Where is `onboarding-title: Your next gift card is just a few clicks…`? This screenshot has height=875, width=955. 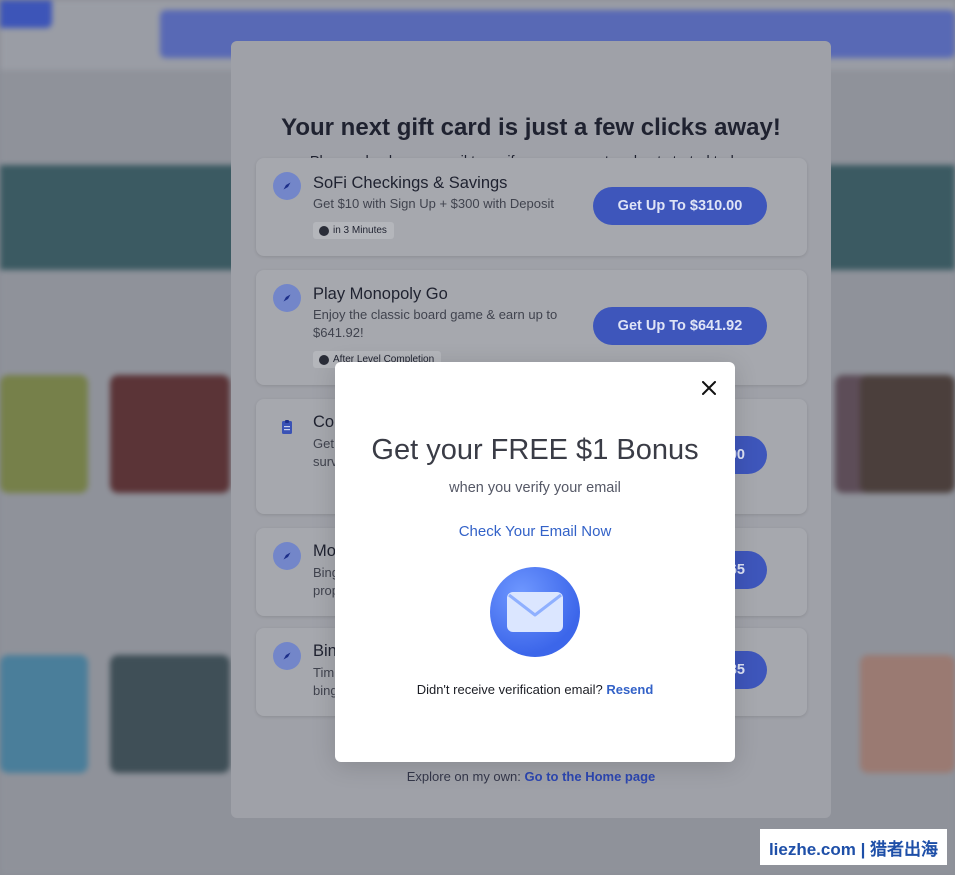
onboarding-title: Your next gift card is just a few clicks… is located at coordinates (531, 127).